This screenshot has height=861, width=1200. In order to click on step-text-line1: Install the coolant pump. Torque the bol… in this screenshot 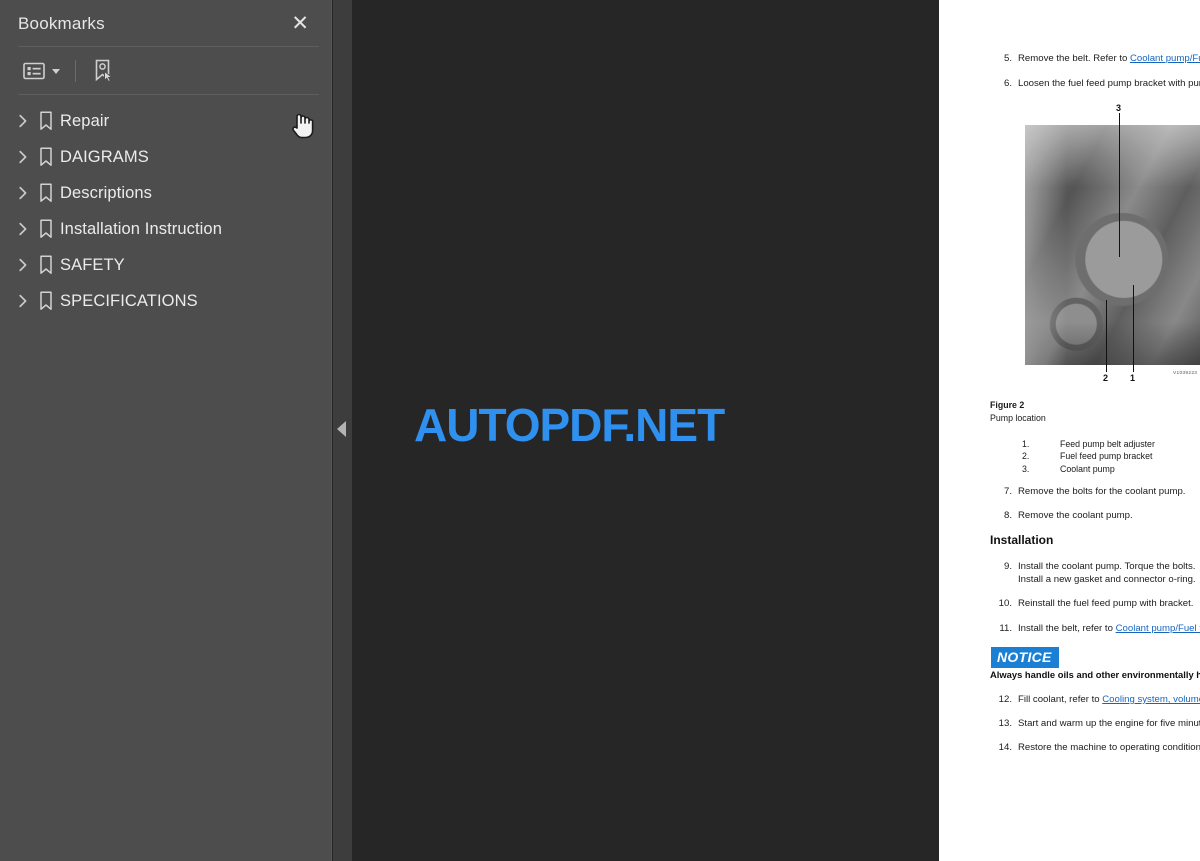, I will do `click(1107, 566)`.